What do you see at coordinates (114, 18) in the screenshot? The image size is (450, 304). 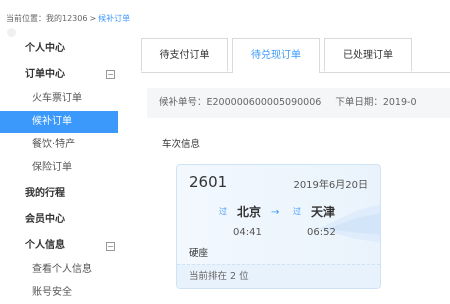 I see `breadcrumb-current: 候补订单` at bounding box center [114, 18].